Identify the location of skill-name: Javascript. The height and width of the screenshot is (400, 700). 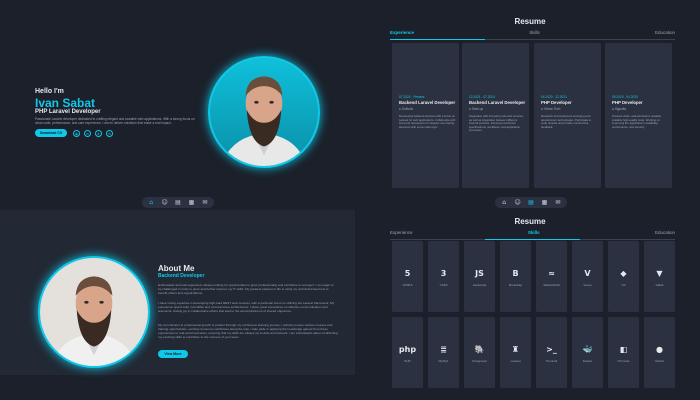
(479, 285).